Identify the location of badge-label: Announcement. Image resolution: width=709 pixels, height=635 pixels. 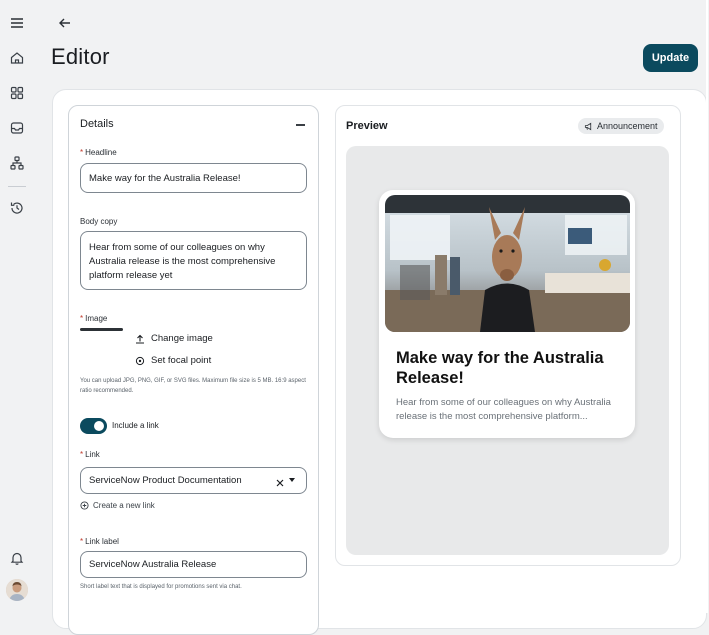
(627, 126).